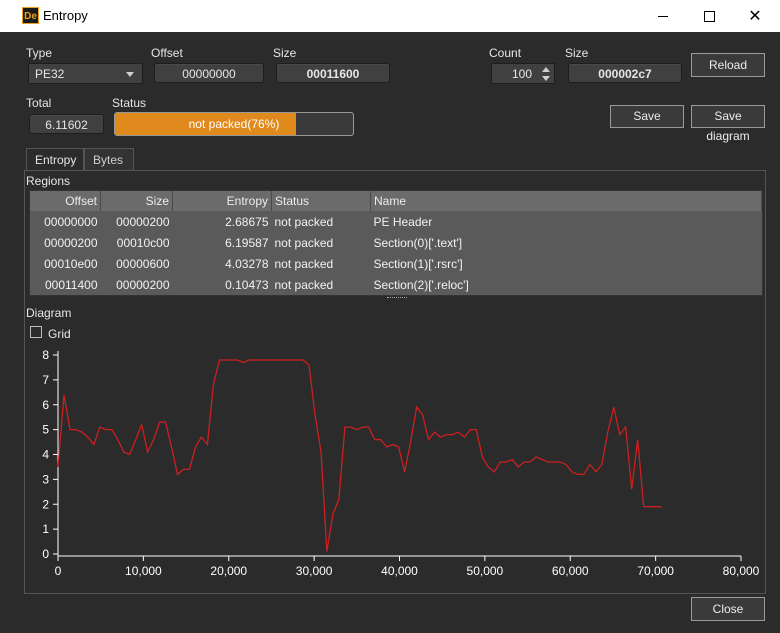  I want to click on column-header-offset: Offset, so click(65, 201).